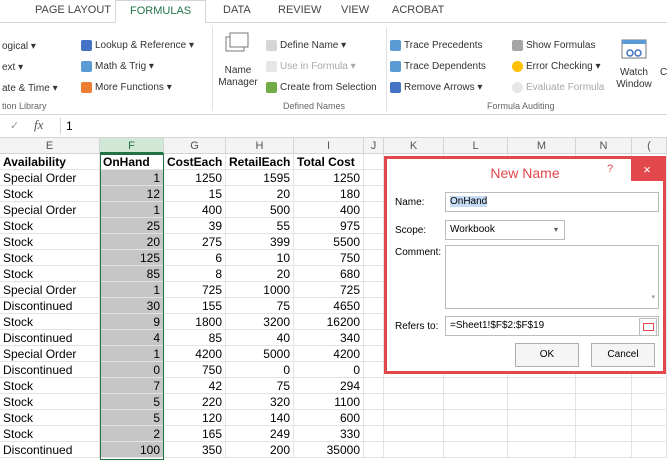 This screenshot has width=667, height=464. What do you see at coordinates (260, 194) in the screenshot?
I see `cell-retaileach: 20` at bounding box center [260, 194].